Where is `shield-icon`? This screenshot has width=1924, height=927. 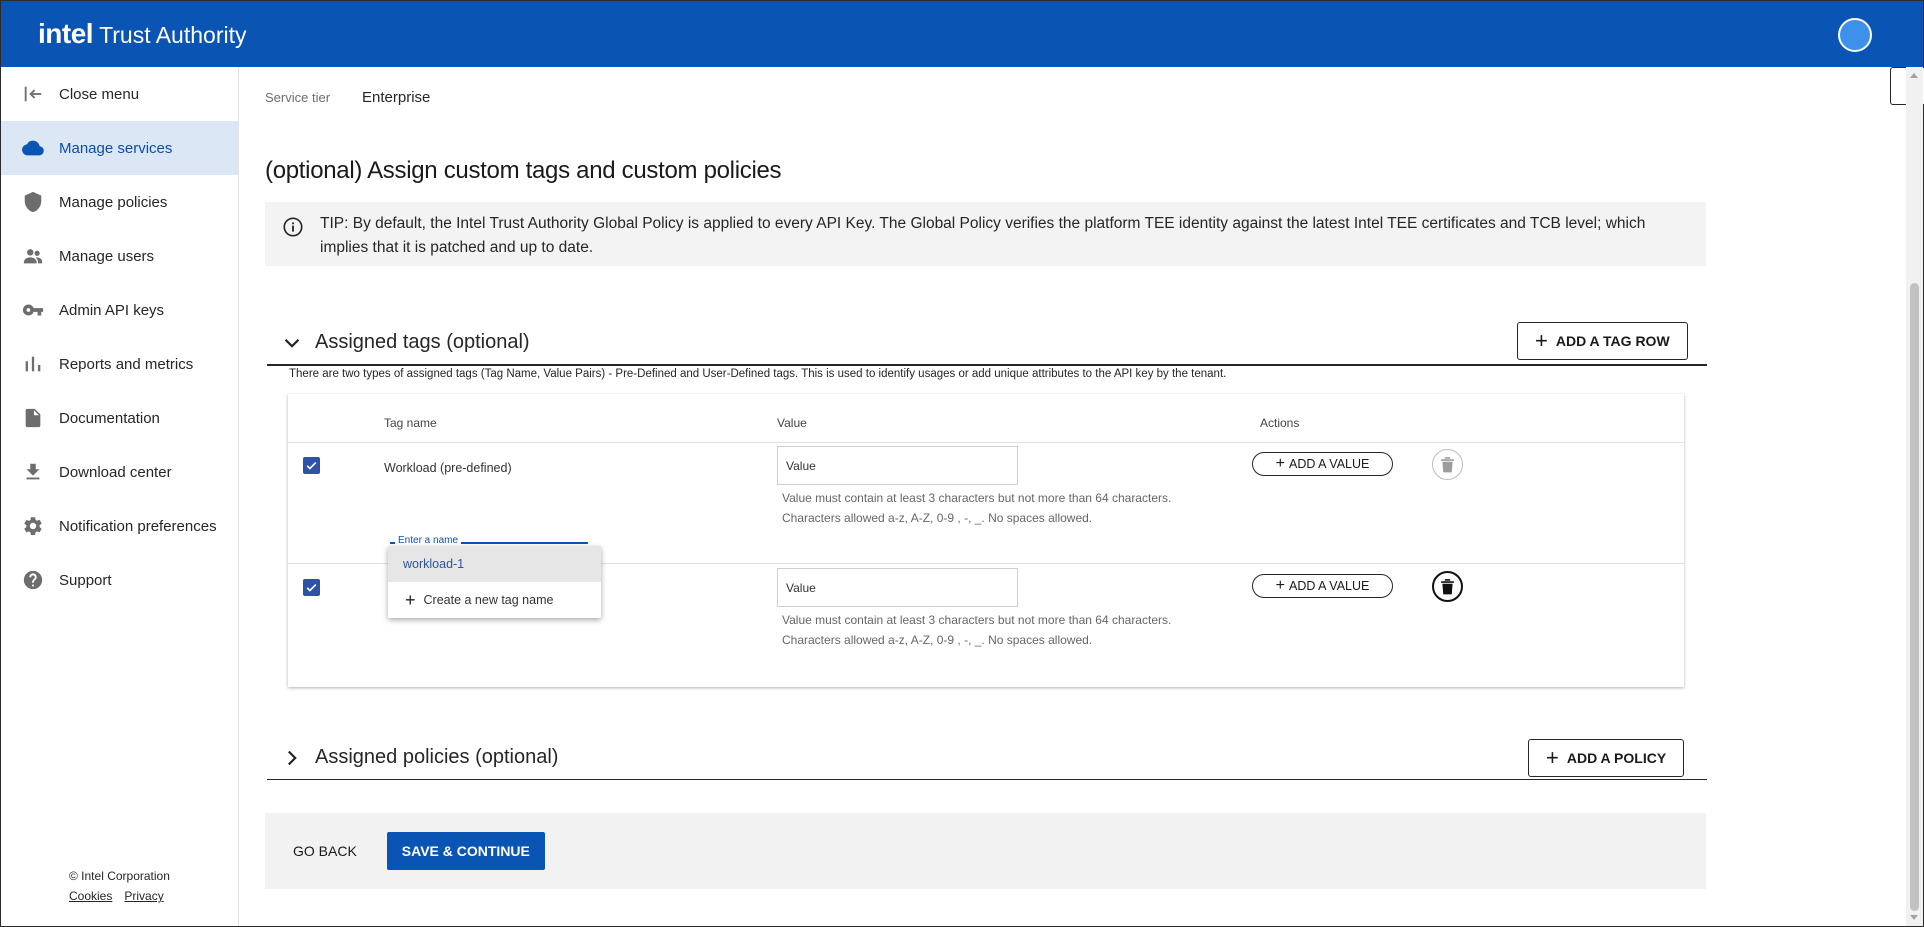
shield-icon is located at coordinates (33, 202).